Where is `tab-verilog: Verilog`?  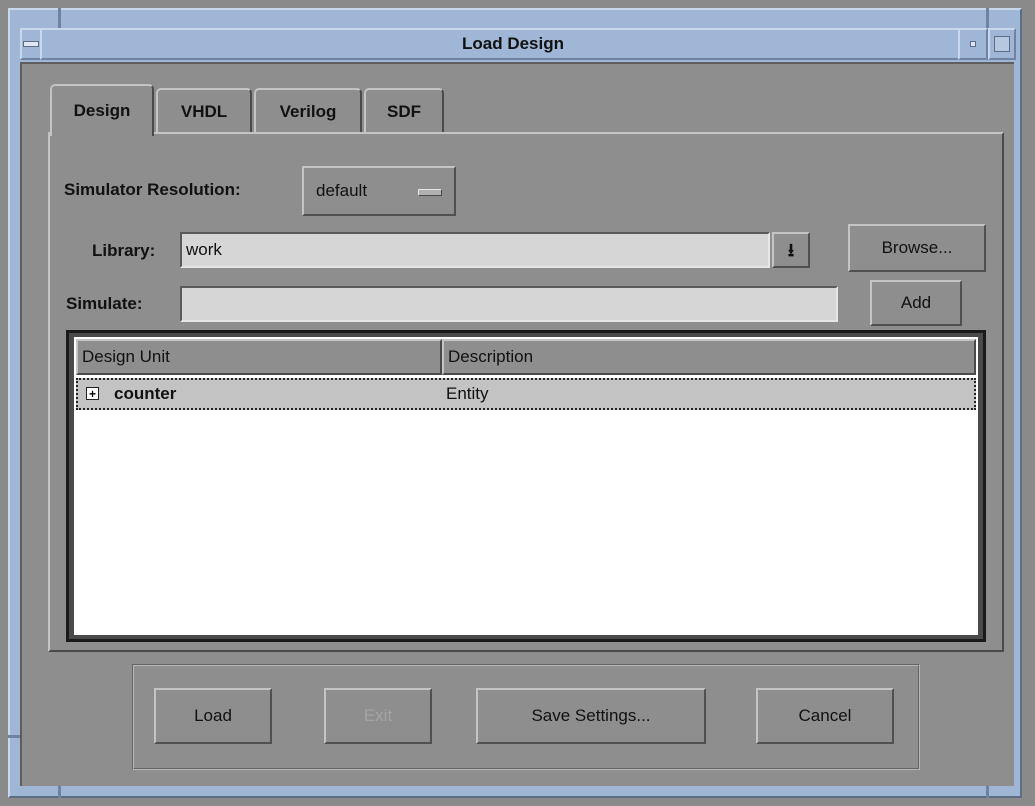
tab-verilog: Verilog is located at coordinates (308, 111).